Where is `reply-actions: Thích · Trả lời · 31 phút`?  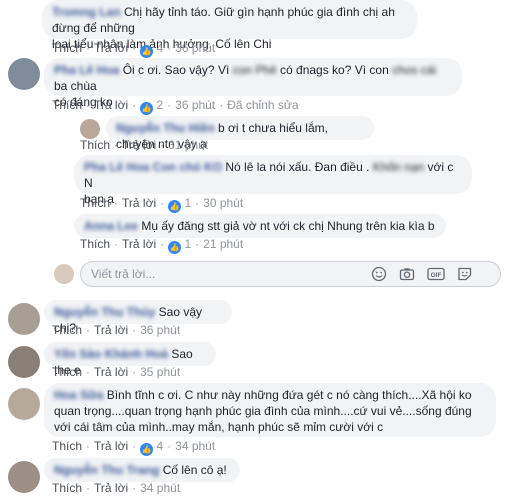
reply-actions: Thích · Trả lời · 31 phút is located at coordinates (144, 145).